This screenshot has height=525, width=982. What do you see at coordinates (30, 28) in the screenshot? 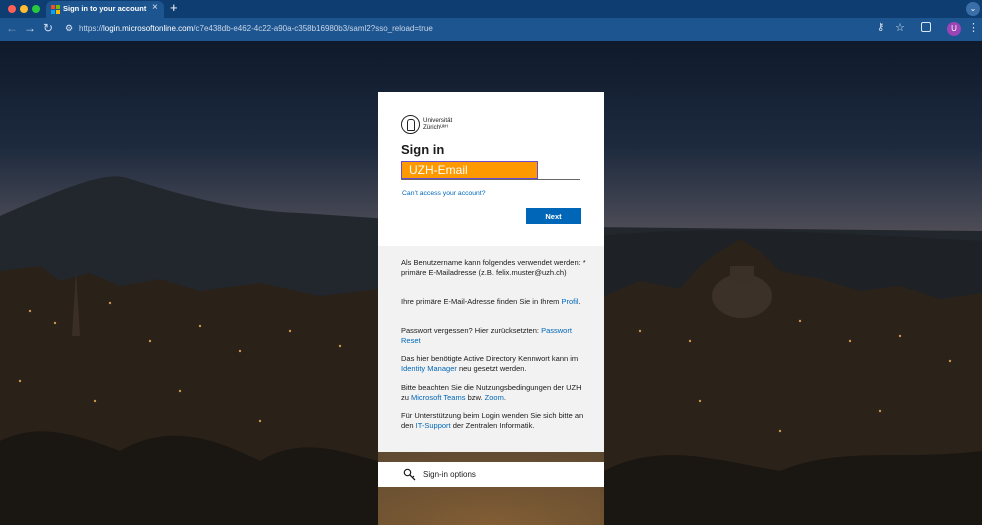
I see `forward-icon: →` at bounding box center [30, 28].